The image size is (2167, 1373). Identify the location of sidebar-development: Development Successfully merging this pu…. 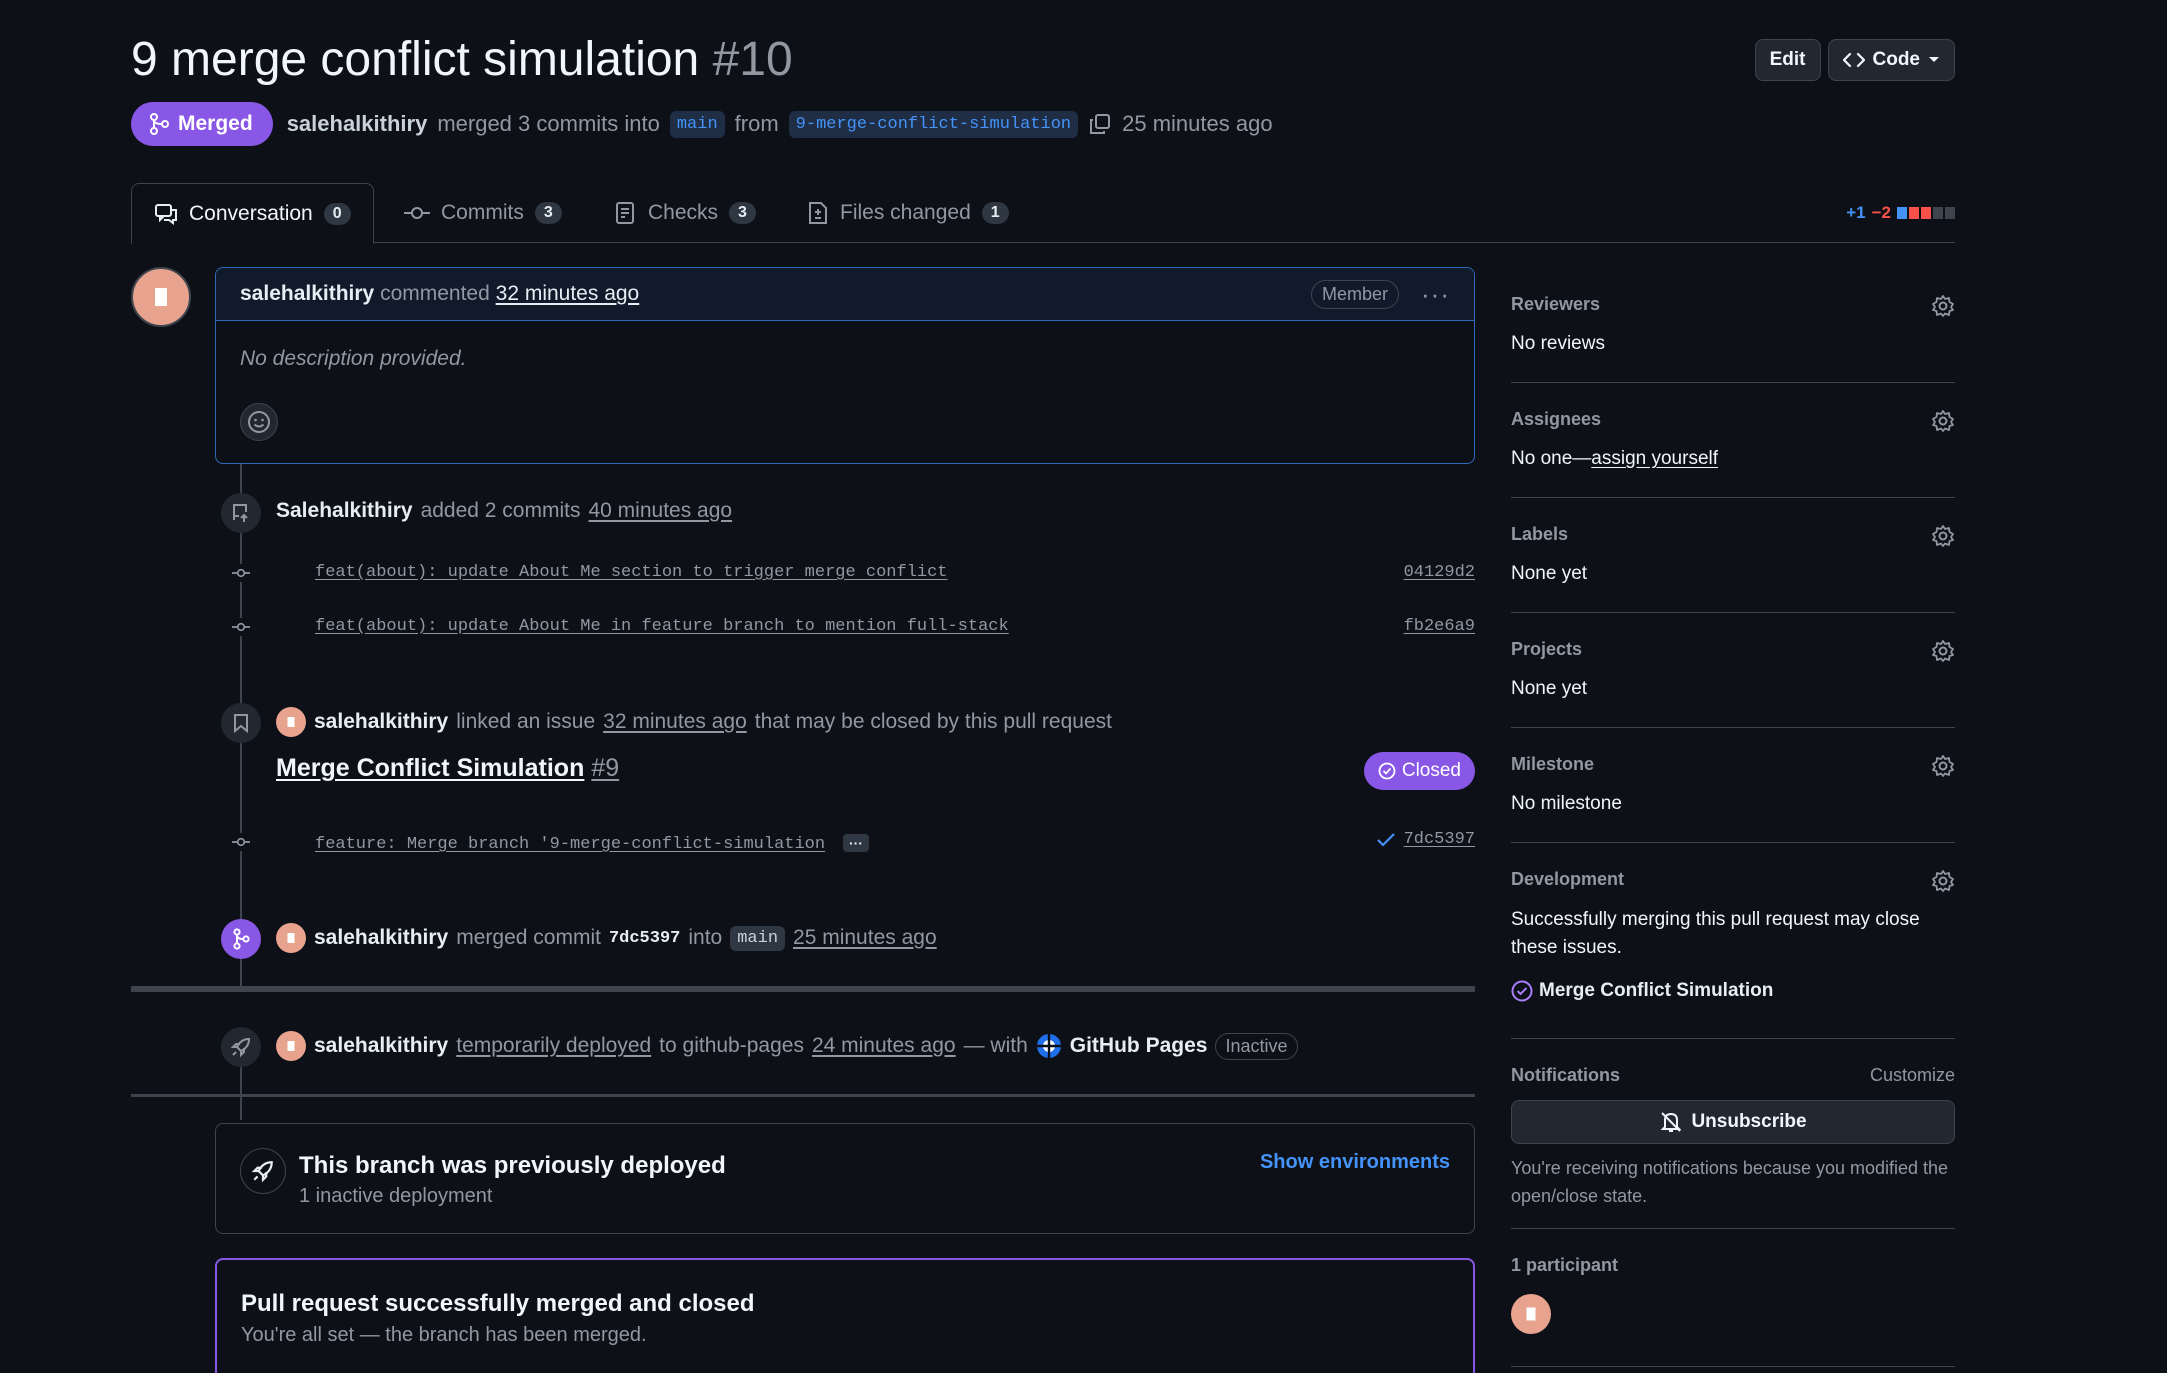
(1733, 941).